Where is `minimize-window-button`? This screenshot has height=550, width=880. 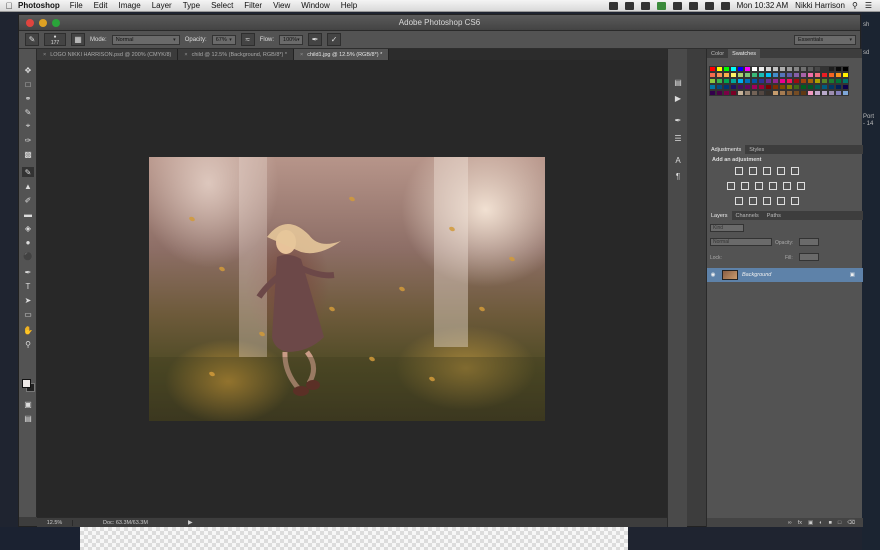
minimize-window-button is located at coordinates (43, 22).